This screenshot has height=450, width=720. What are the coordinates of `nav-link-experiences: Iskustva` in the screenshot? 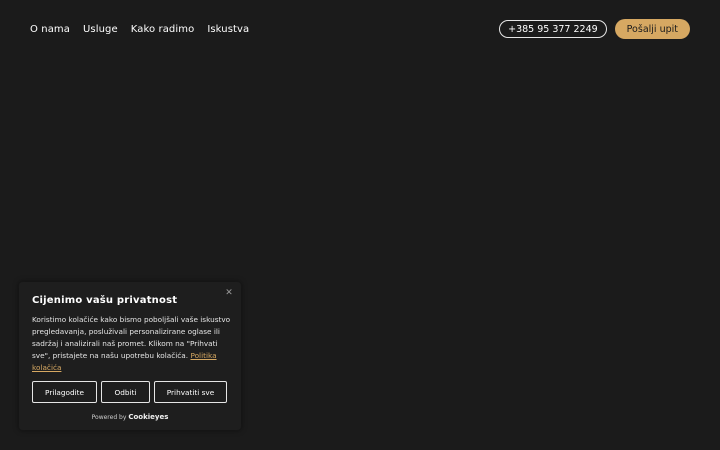 It's located at (228, 29).